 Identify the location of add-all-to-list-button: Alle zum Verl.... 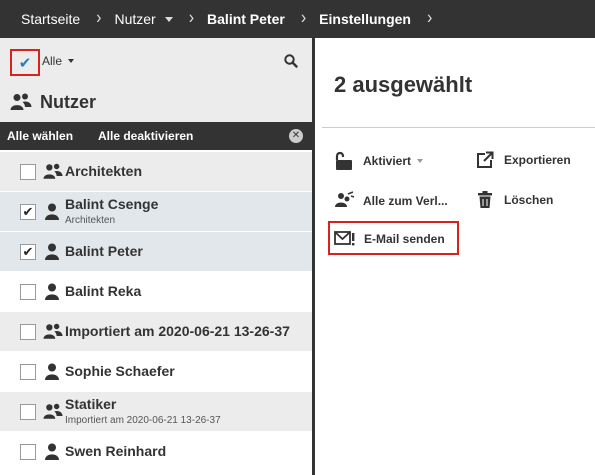
(390, 201).